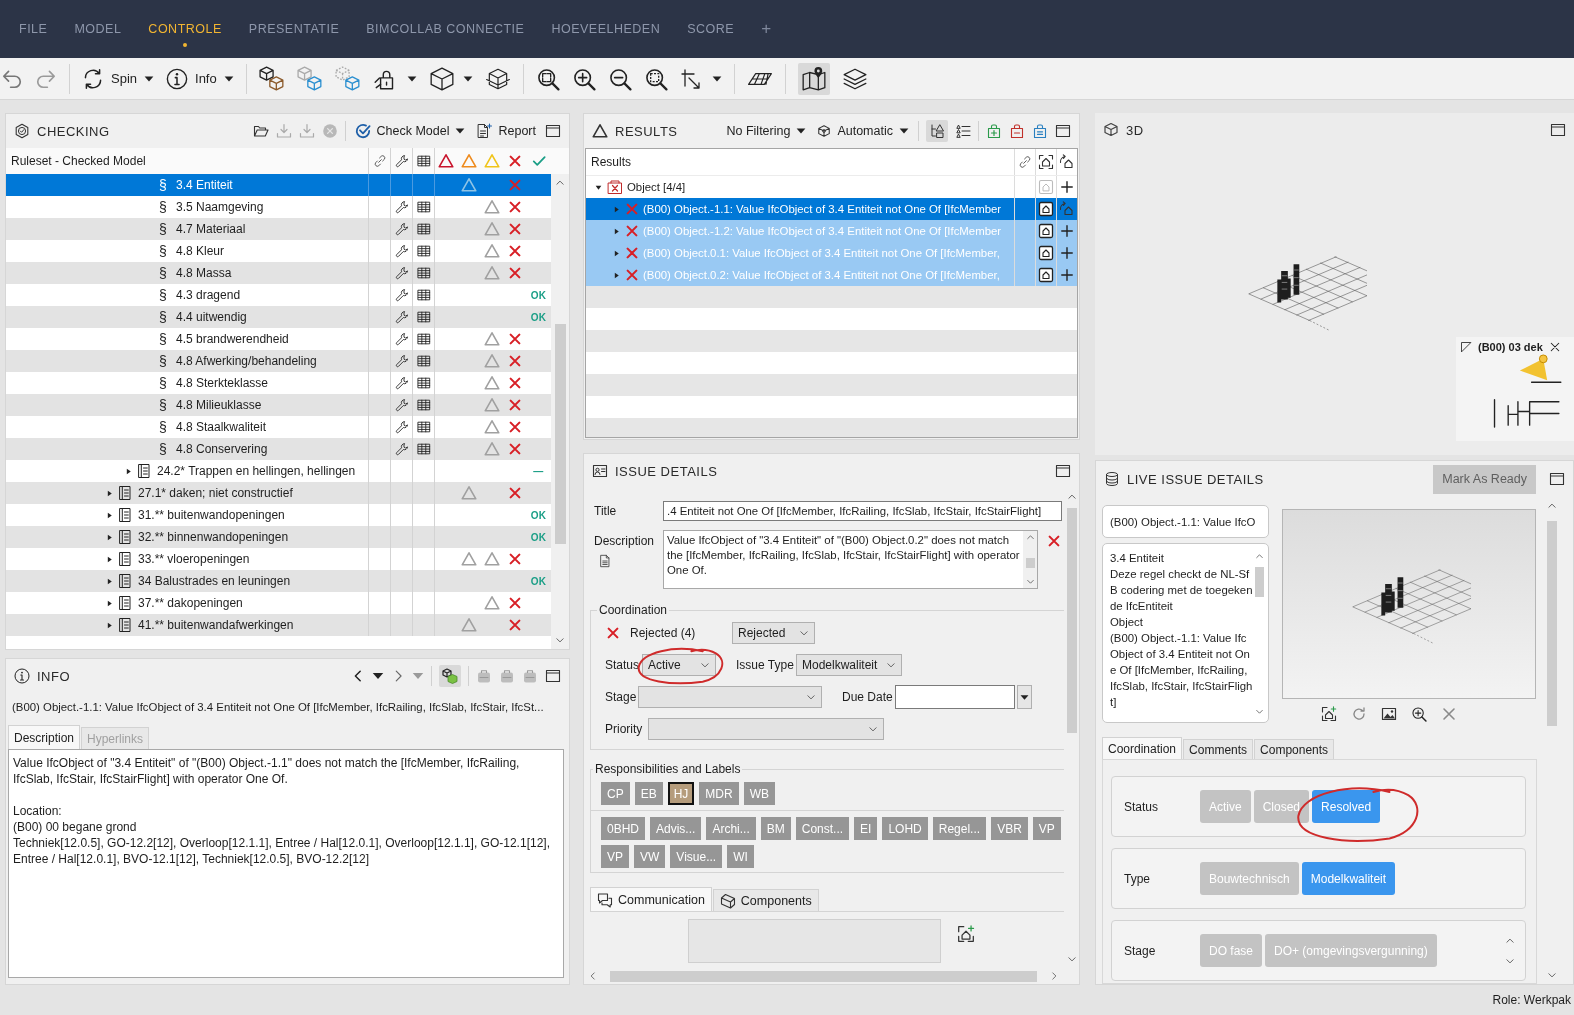 The width and height of the screenshot is (1574, 1015). I want to click on tree-row: (B00) Object.-1.1: Value IfcObject of 3.4 Entiteit not One Of [IfcMember, so click(831, 209).